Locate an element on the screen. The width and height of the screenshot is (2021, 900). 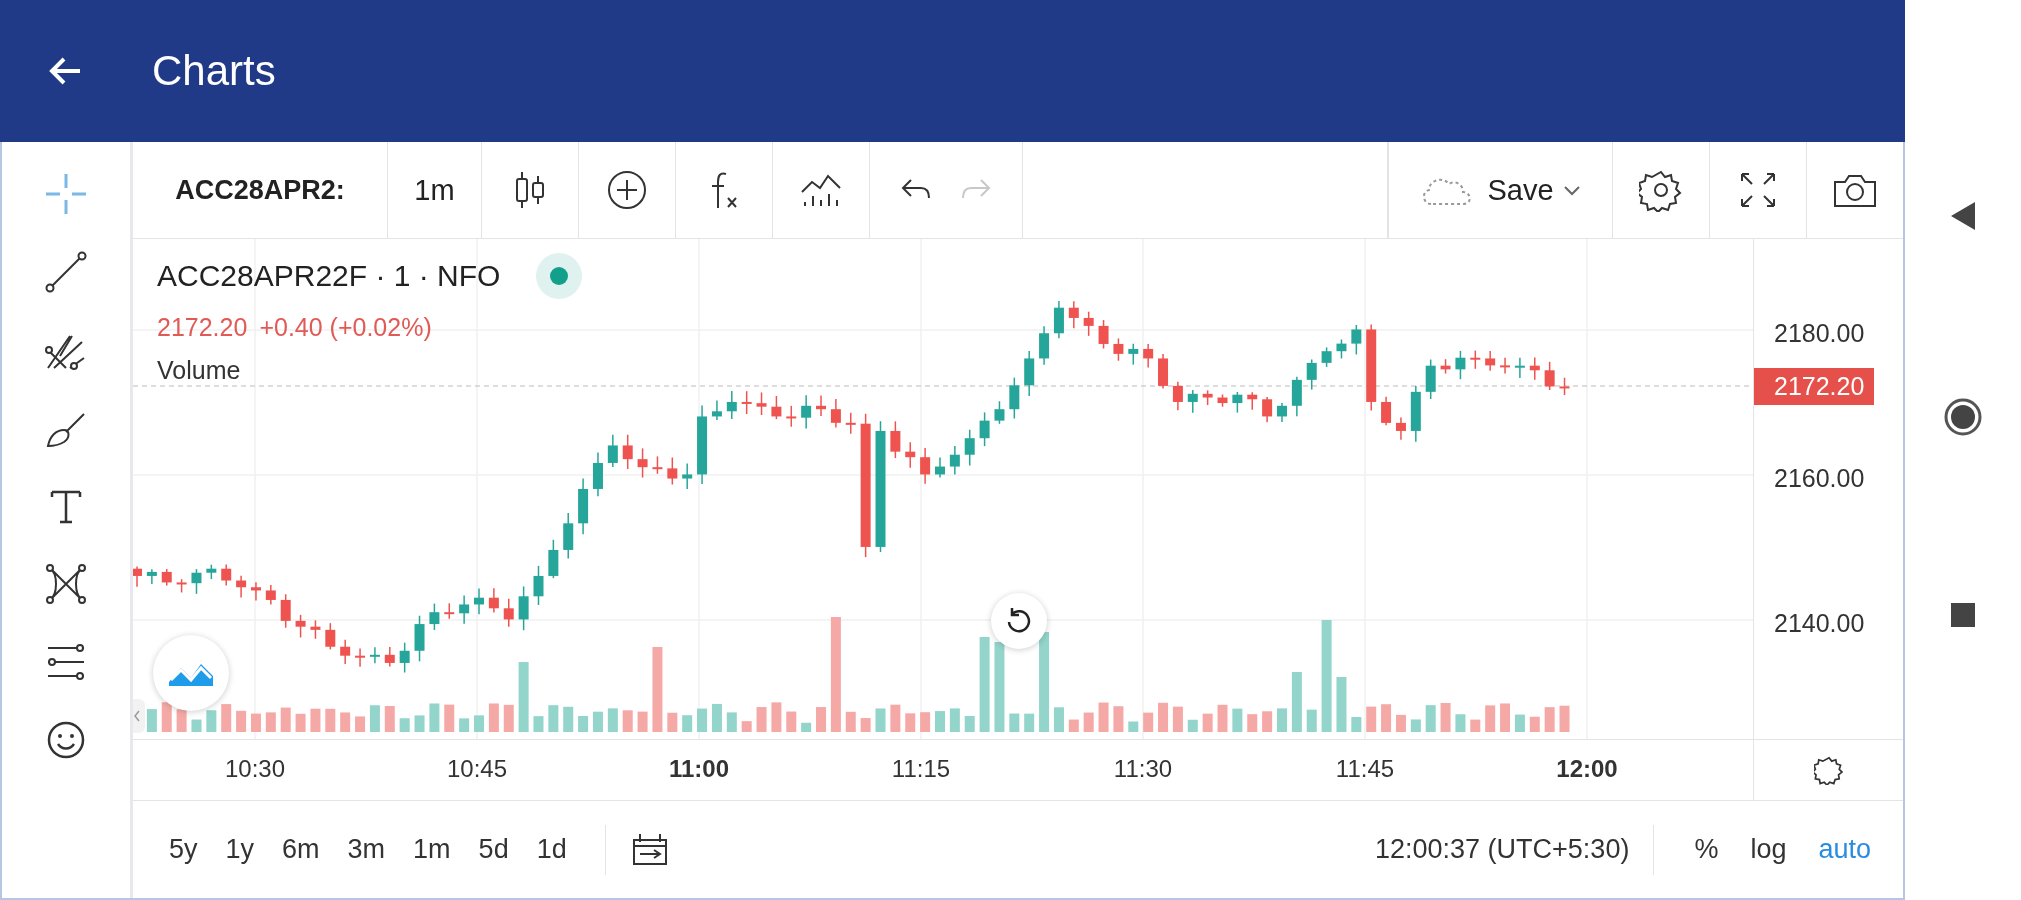
pattern-icon is located at coordinates (66, 584).